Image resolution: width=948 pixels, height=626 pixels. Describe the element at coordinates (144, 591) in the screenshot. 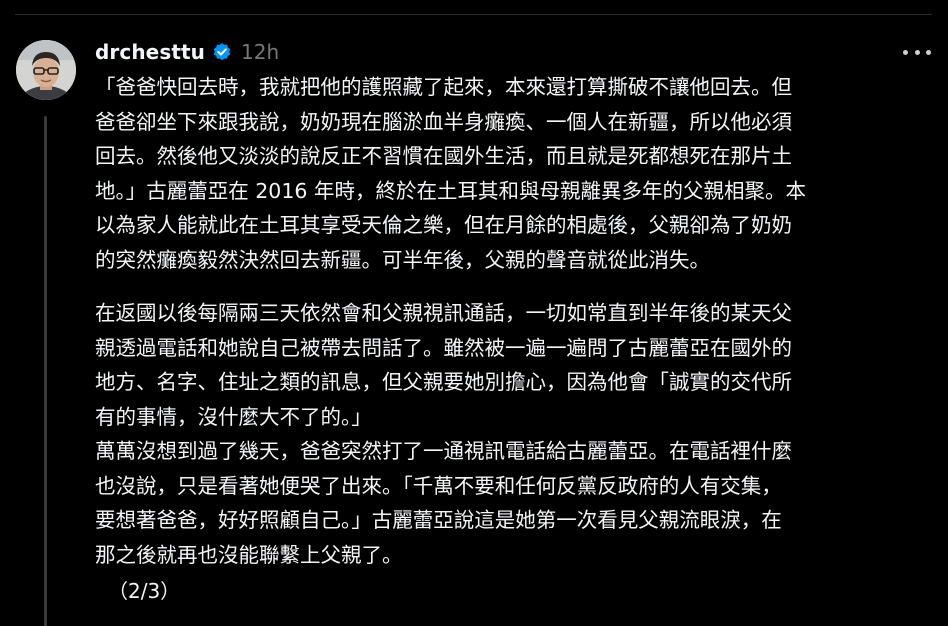

I see `thread-page-indicator: （2/3）` at that location.